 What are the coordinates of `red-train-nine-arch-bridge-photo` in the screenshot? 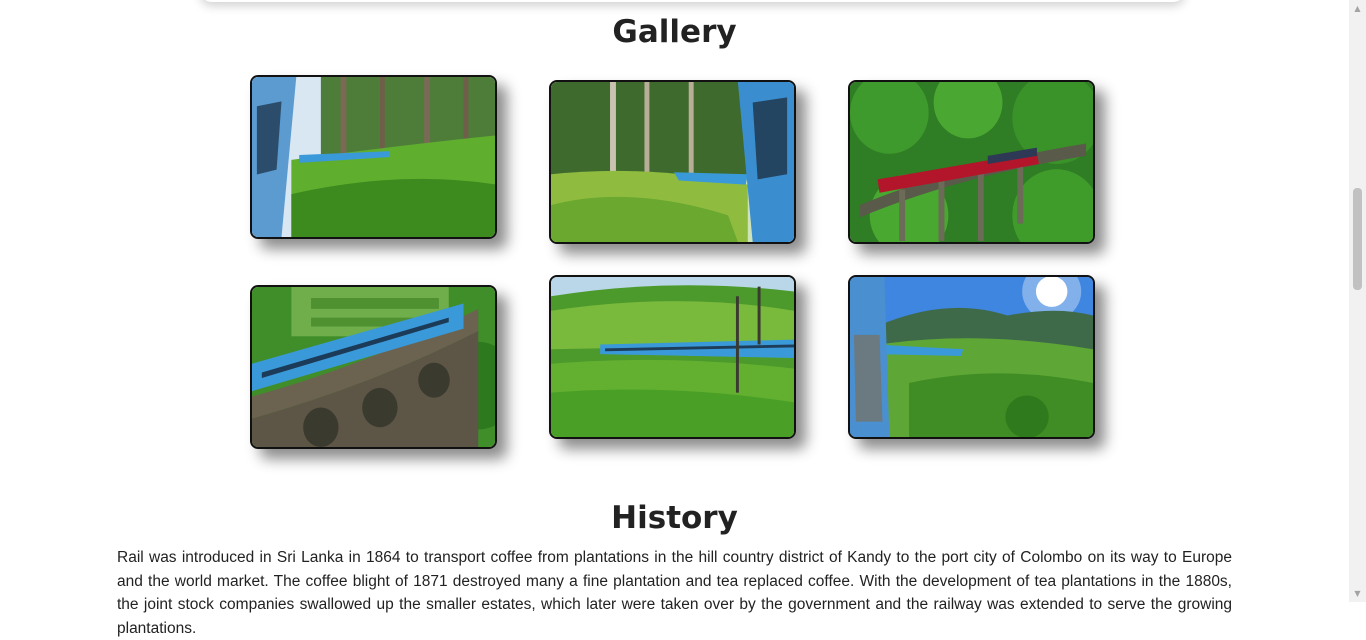 It's located at (971, 162).